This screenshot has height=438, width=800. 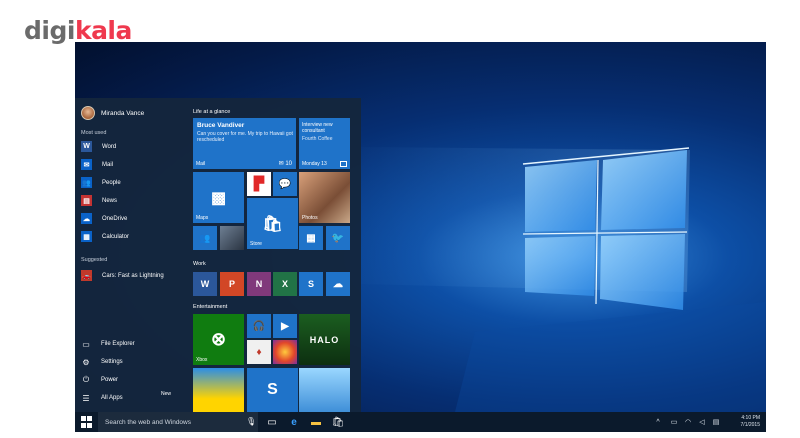 I want to click on word-tile: W, so click(x=205, y=284).